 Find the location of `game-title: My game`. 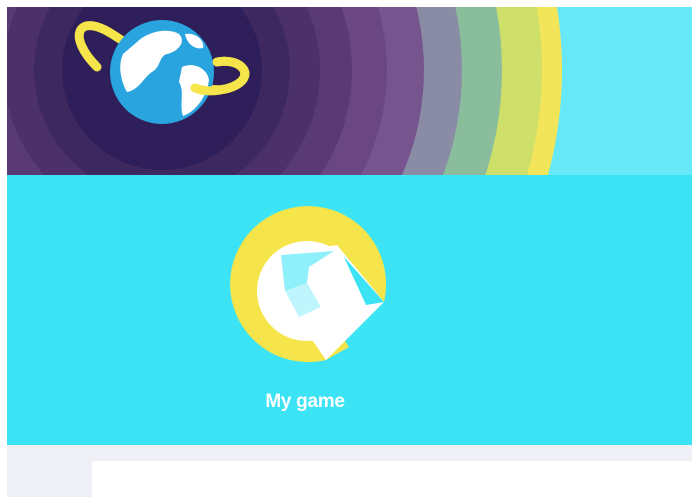

game-title: My game is located at coordinates (305, 401).